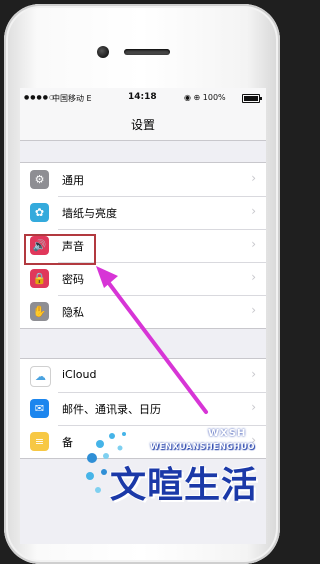 The image size is (320, 564). Describe the element at coordinates (202, 446) in the screenshot. I see `watermark-pinyin: WENXUANSHENGHUO` at that location.